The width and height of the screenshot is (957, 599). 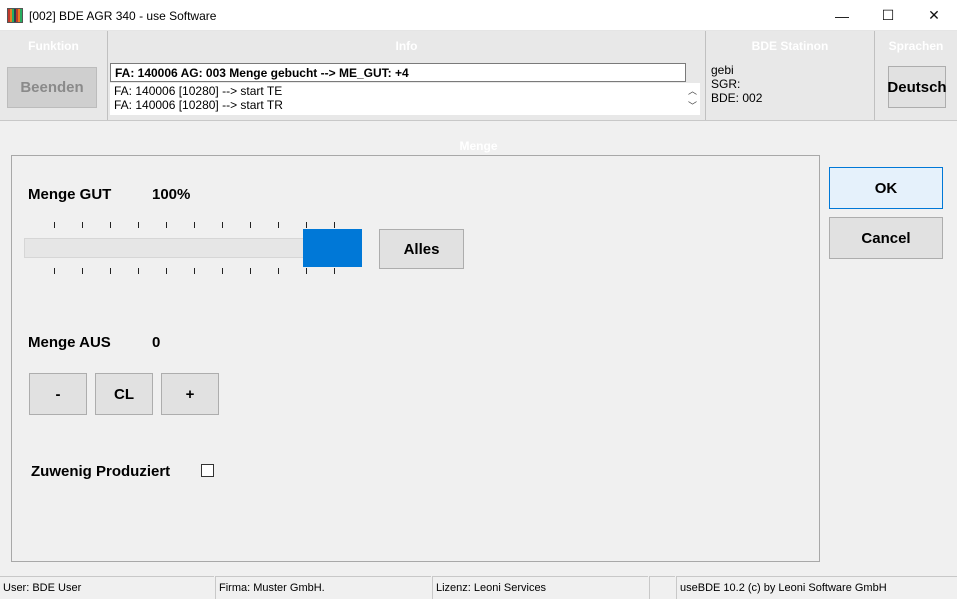 What do you see at coordinates (406, 46) in the screenshot?
I see `info-title: Info` at bounding box center [406, 46].